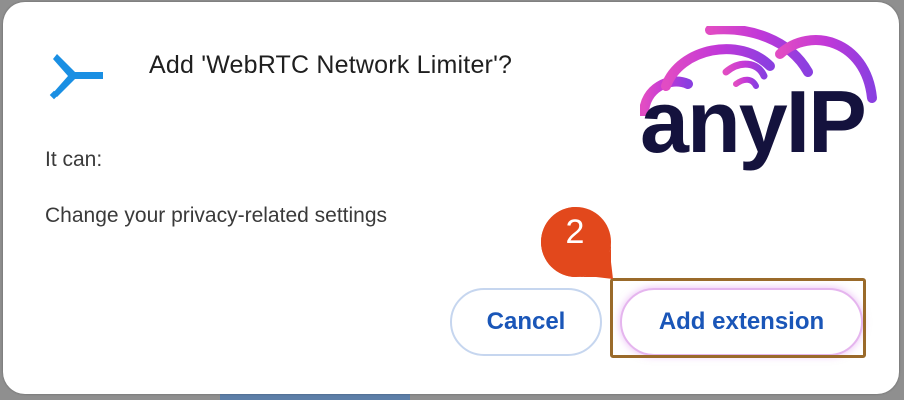 The image size is (904, 400). What do you see at coordinates (526, 322) in the screenshot?
I see `cancel-button: Cancel` at bounding box center [526, 322].